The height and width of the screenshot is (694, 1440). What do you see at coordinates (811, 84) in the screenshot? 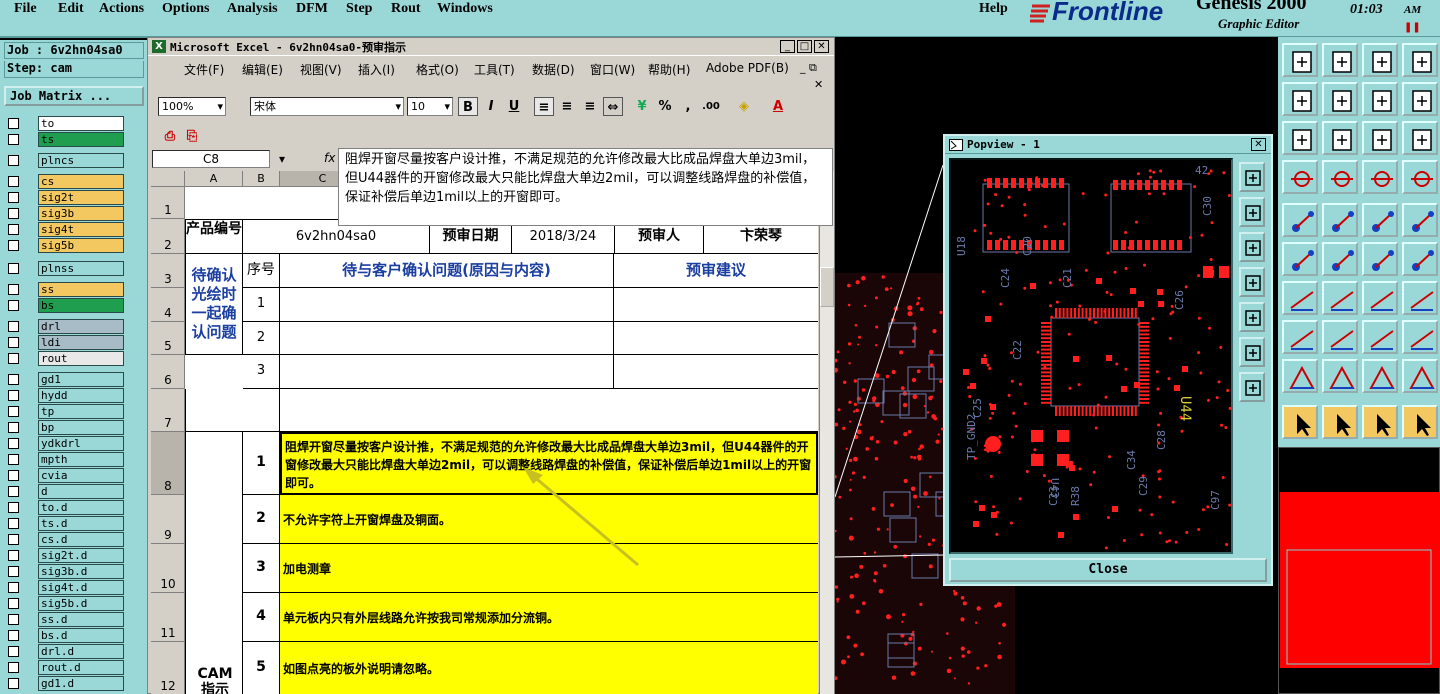
I see `doc-close-icon: ✕` at bounding box center [811, 84].